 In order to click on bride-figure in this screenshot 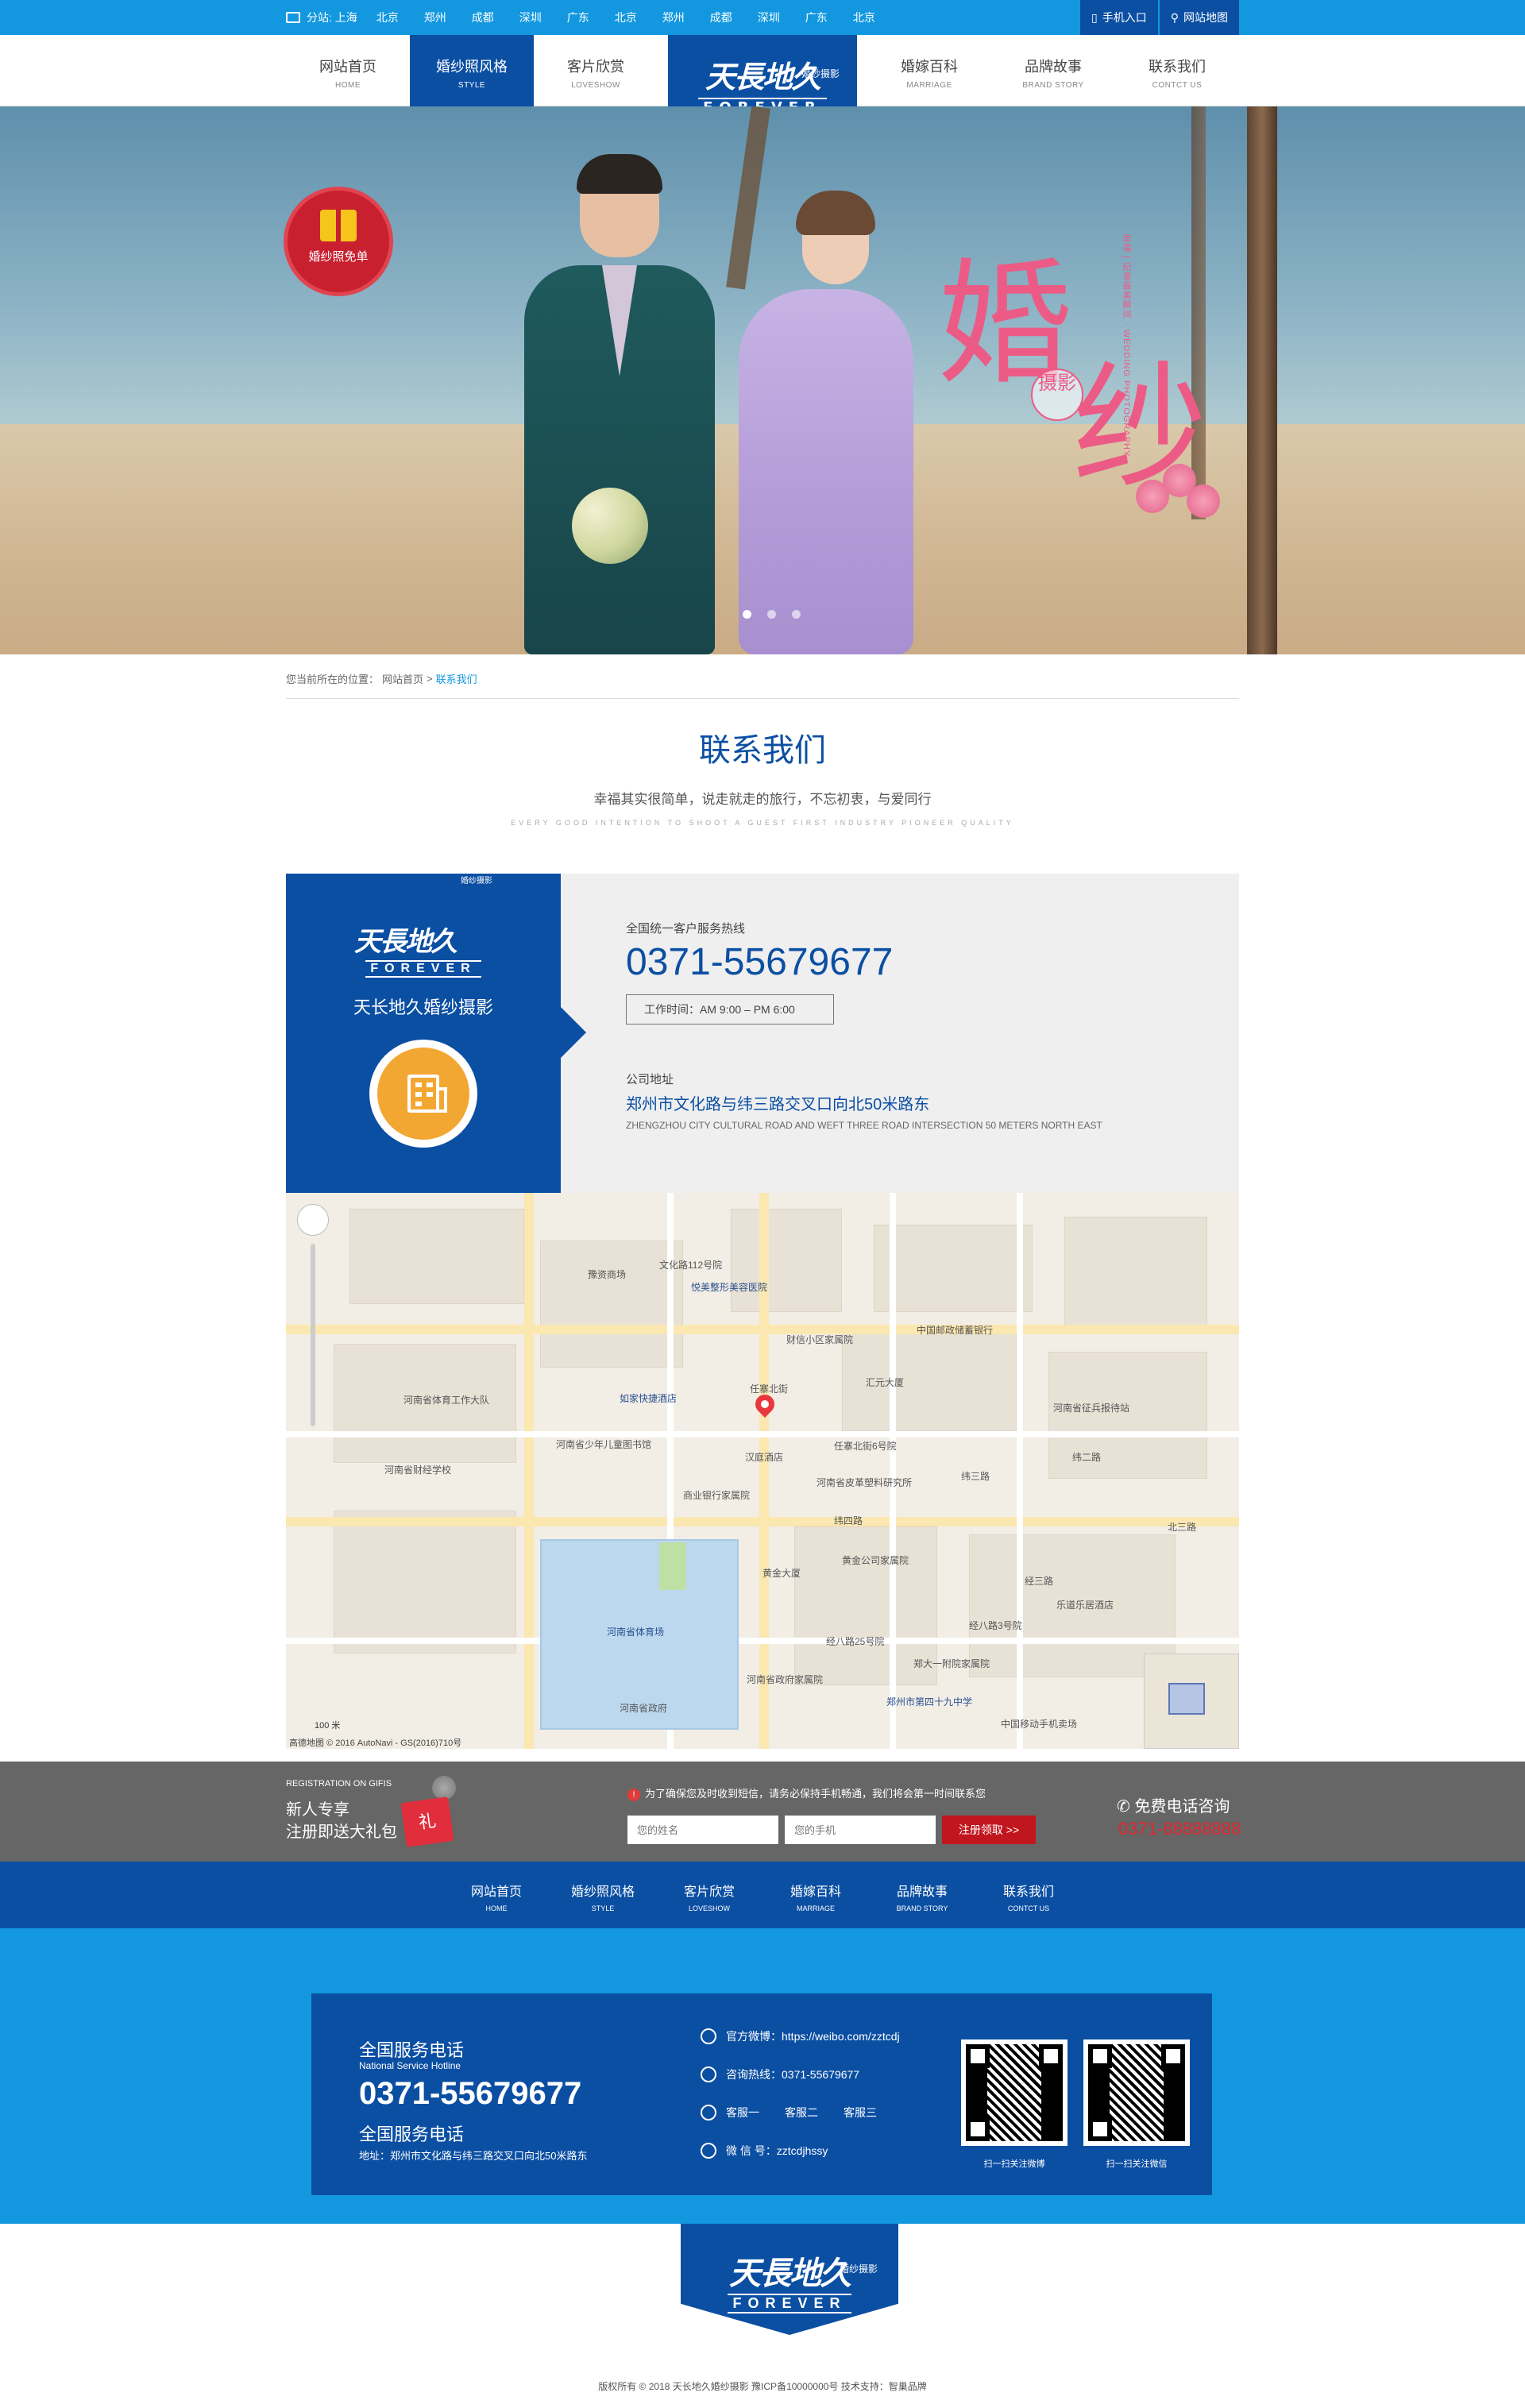, I will do `click(826, 412)`.